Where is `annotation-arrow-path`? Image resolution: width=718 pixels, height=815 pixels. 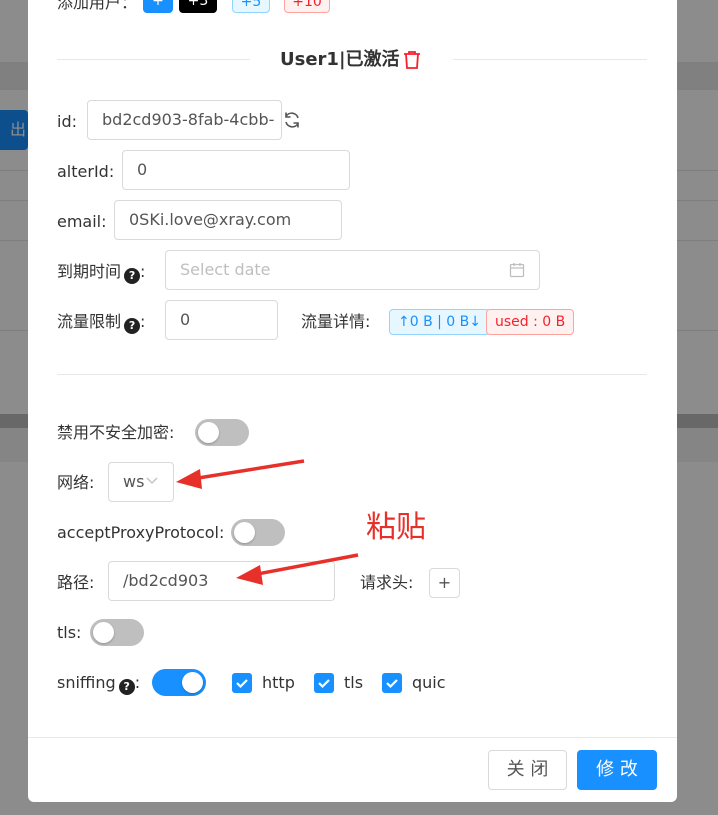 annotation-arrow-path is located at coordinates (297, 569).